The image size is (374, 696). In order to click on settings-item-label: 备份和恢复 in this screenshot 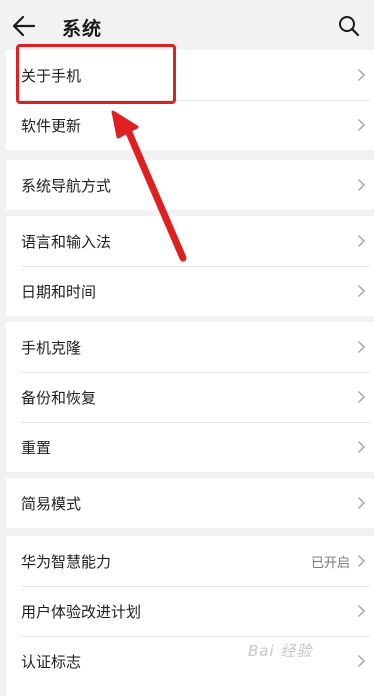, I will do `click(59, 397)`.